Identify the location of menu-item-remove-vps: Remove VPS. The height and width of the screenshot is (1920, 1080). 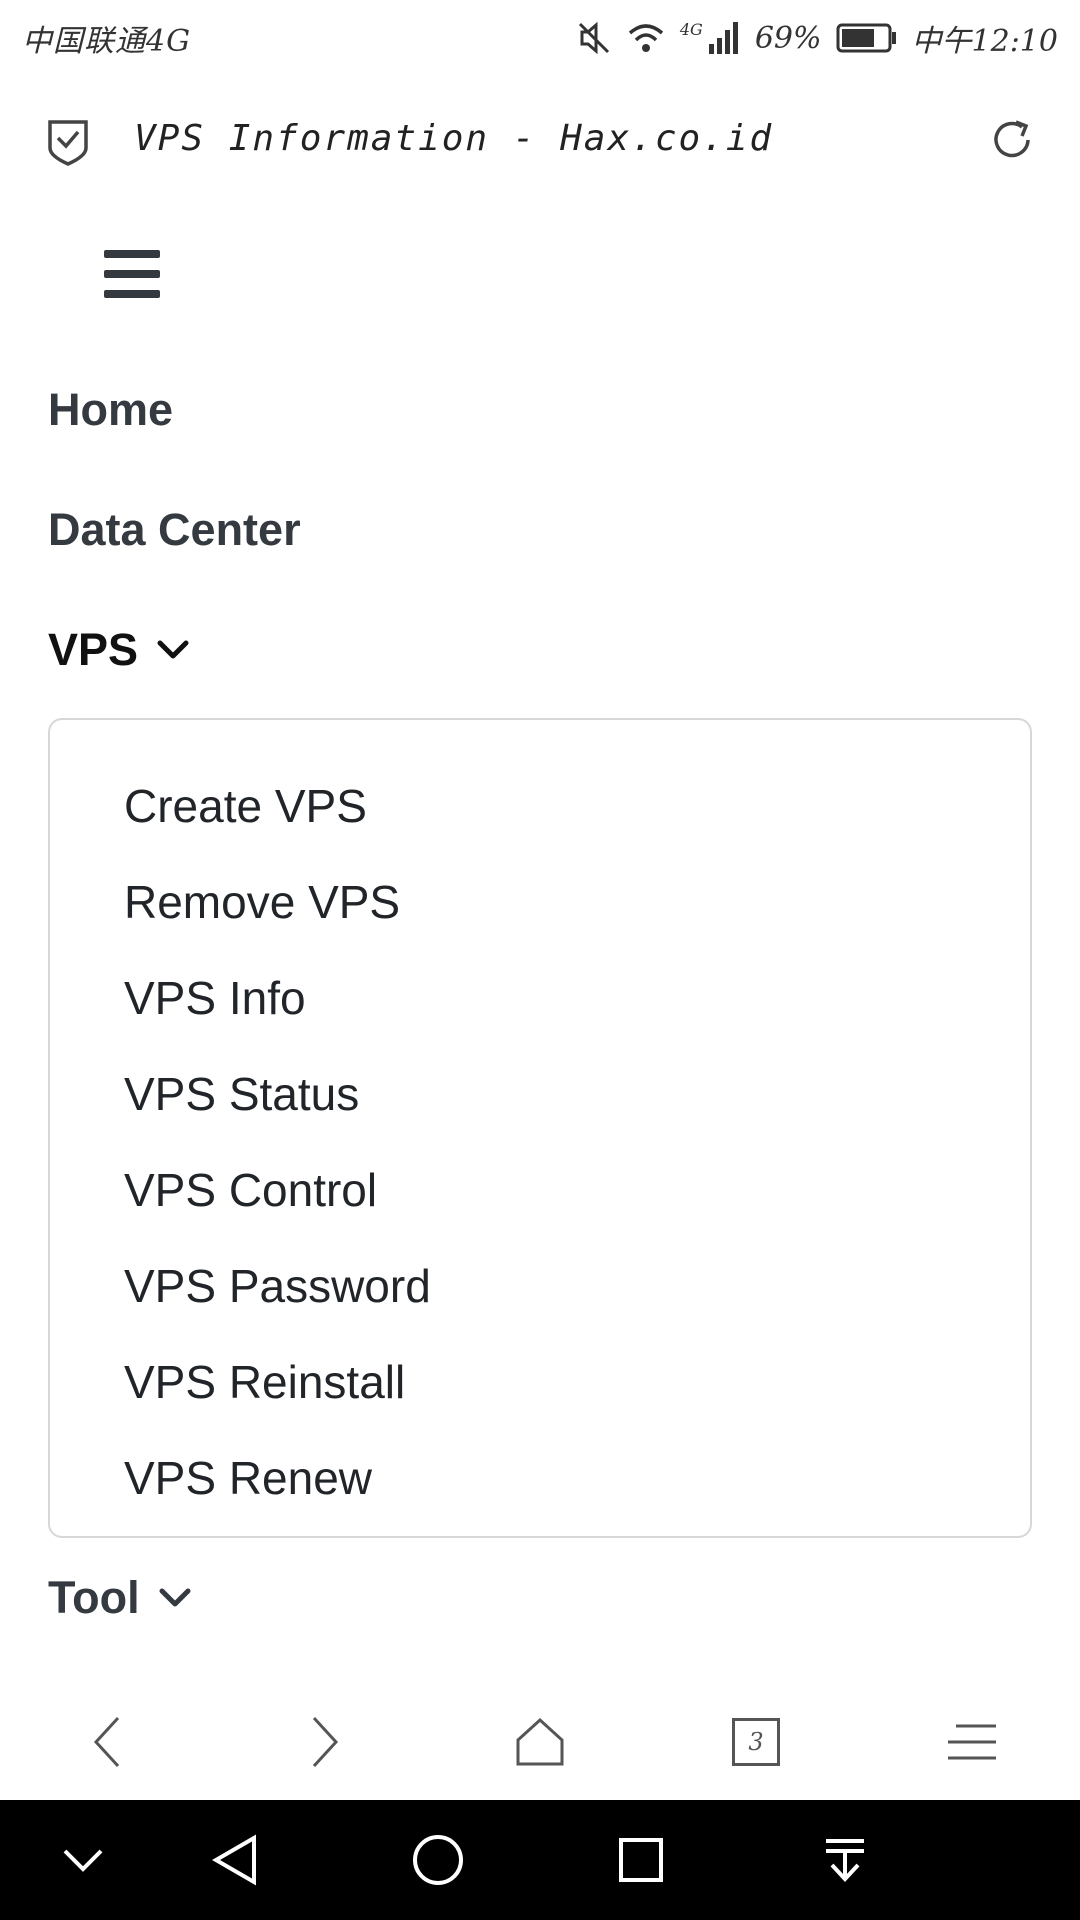
(540, 902).